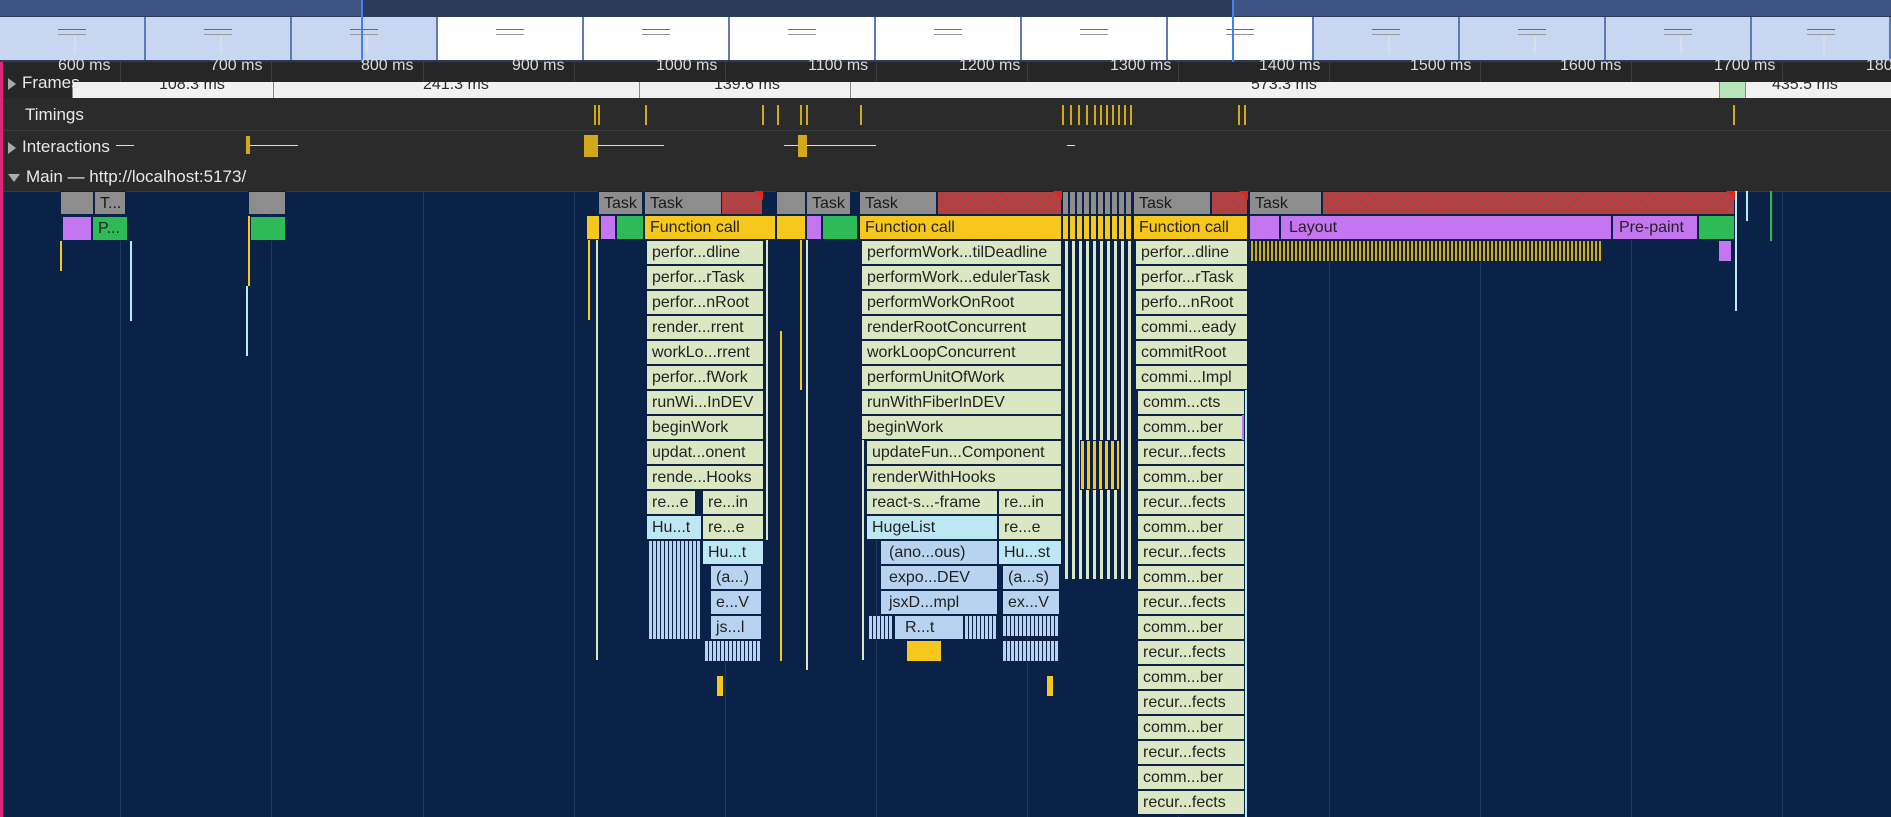 The width and height of the screenshot is (1891, 817). What do you see at coordinates (1191, 377) in the screenshot?
I see `stack-frame: commi...Impl` at bounding box center [1191, 377].